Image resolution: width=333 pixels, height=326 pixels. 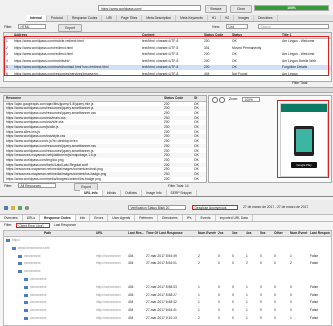 I want to click on col-4xx: 4xx, so click(x=252, y=233).